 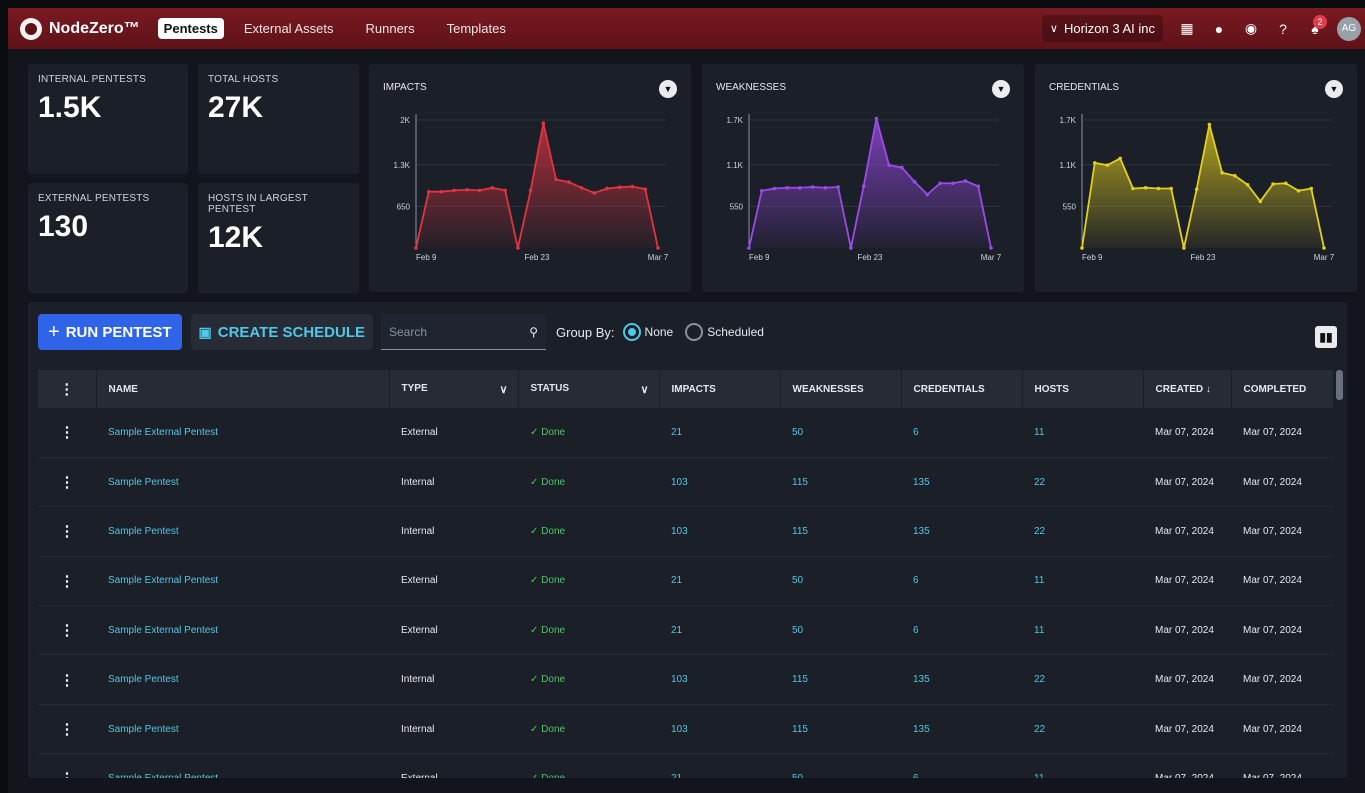 What do you see at coordinates (1315, 28) in the screenshot?
I see `bell-icon: ♠ 2` at bounding box center [1315, 28].